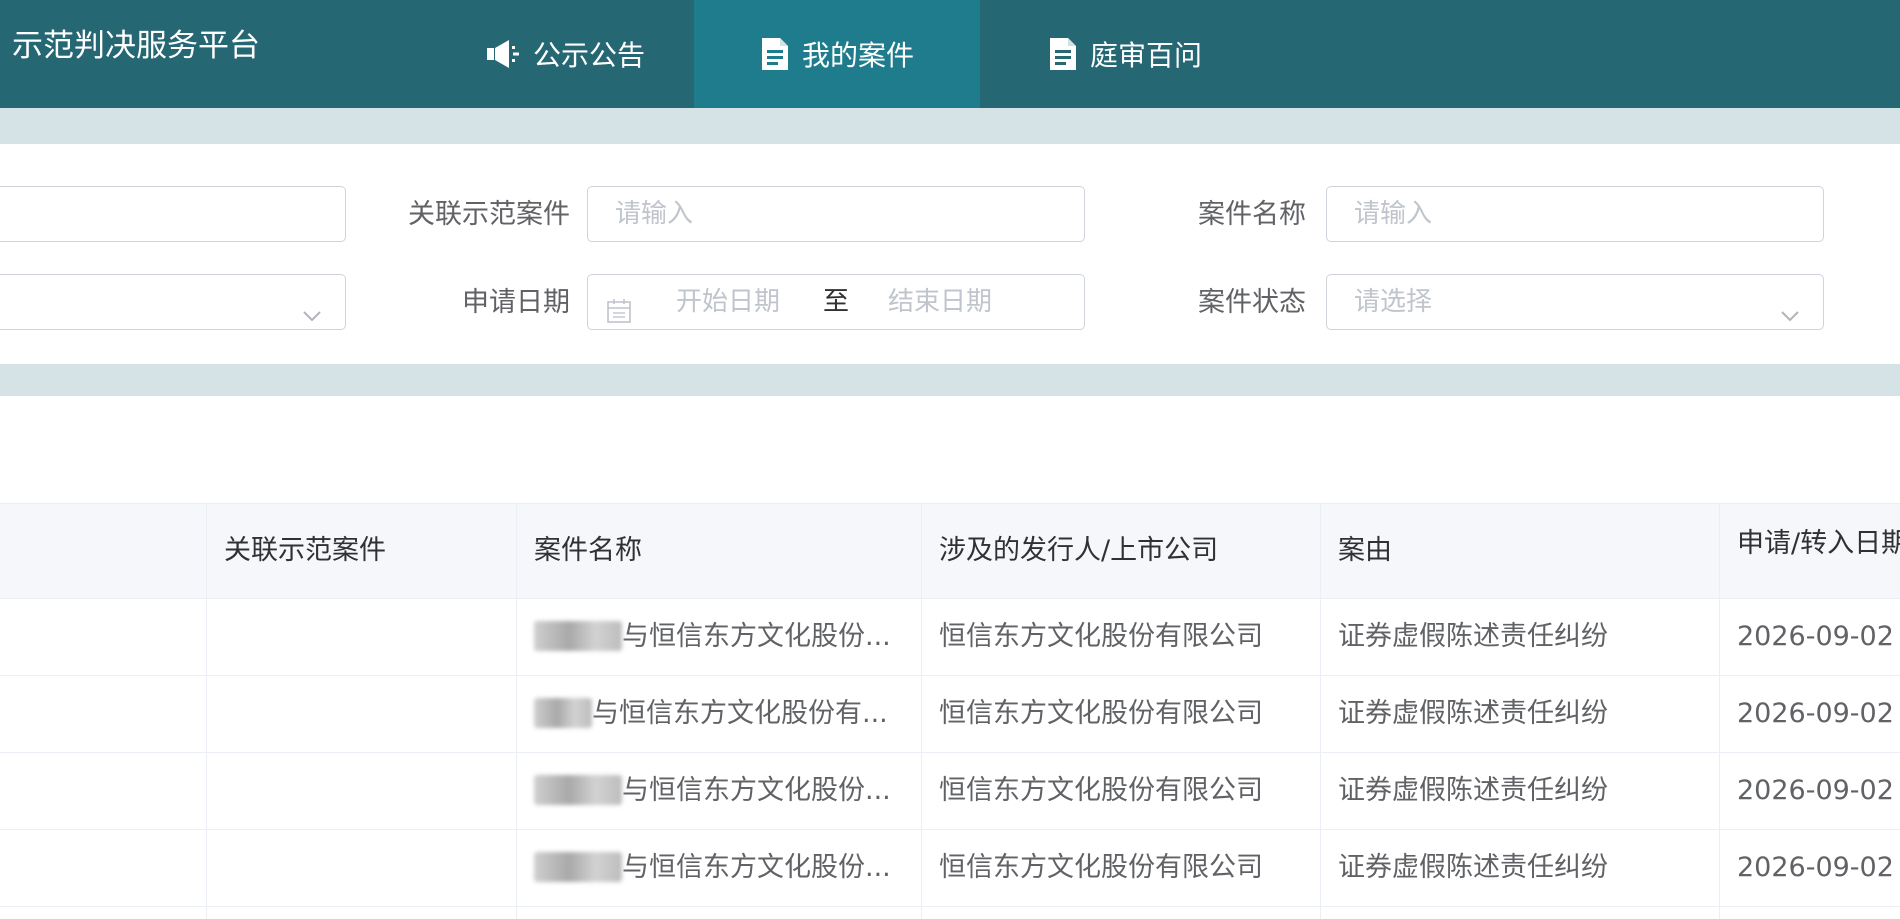  I want to click on case-status-placeholder: 请选择, so click(1393, 302).